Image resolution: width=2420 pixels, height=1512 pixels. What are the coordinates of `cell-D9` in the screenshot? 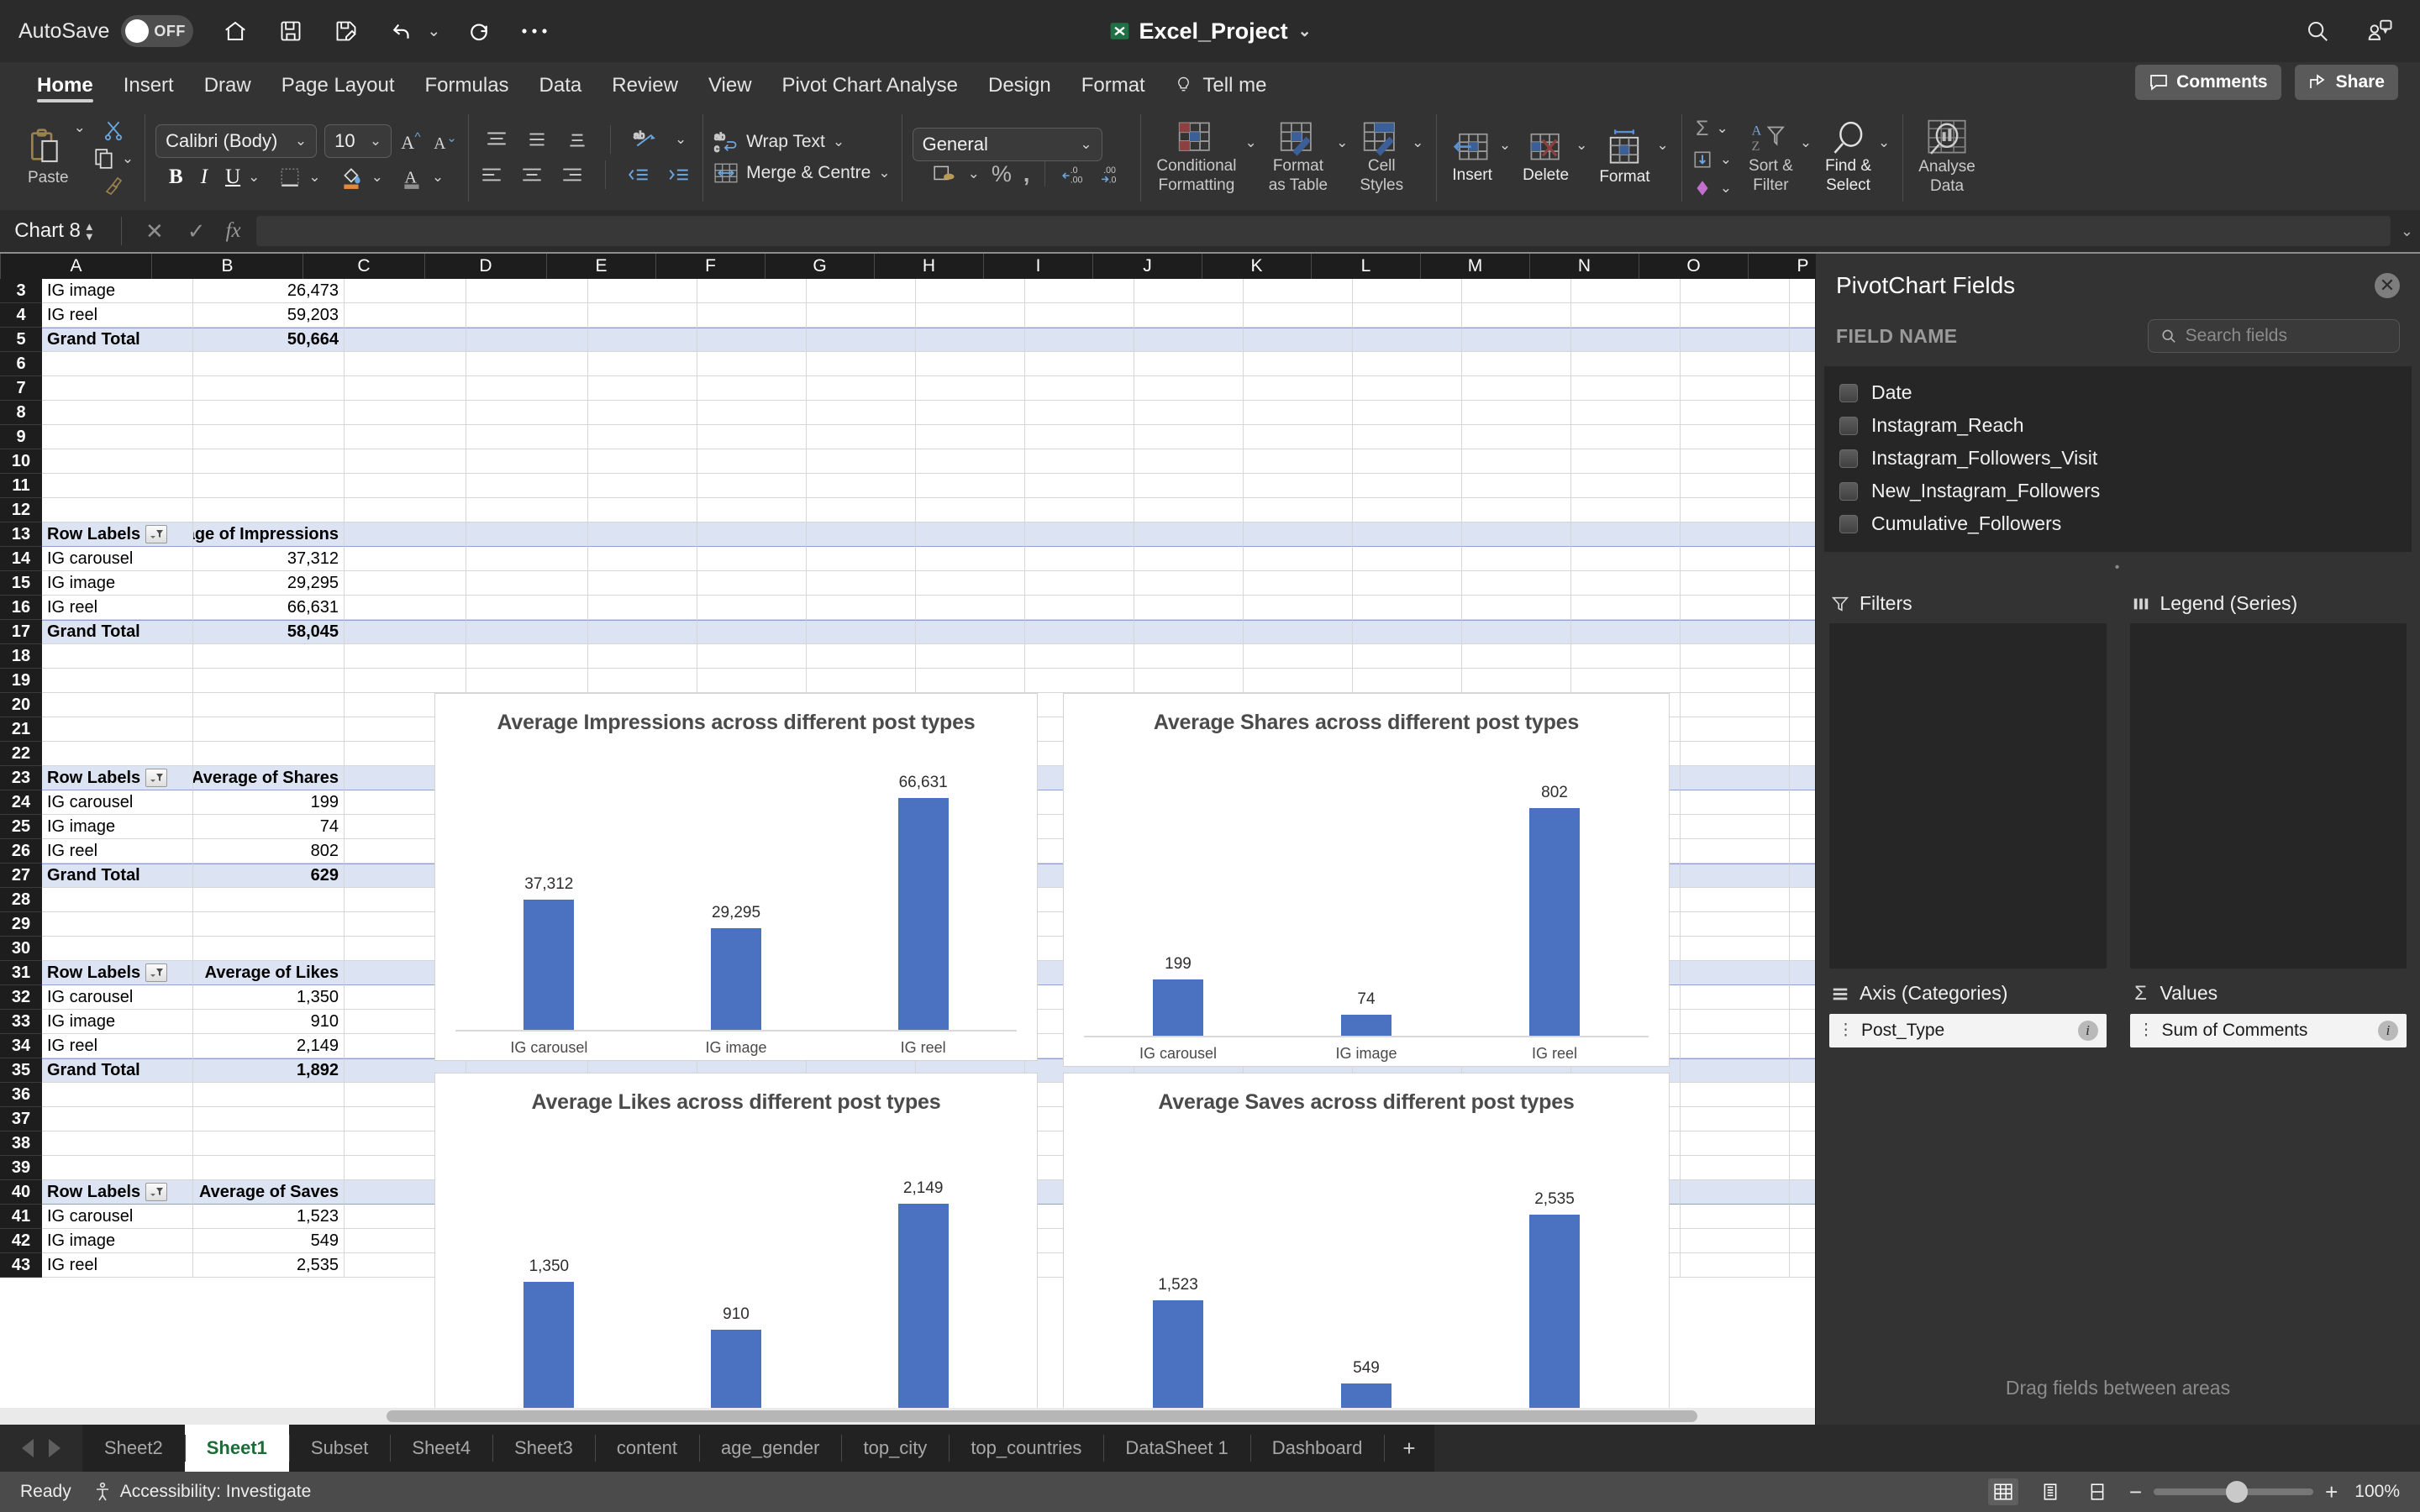 It's located at (527, 437).